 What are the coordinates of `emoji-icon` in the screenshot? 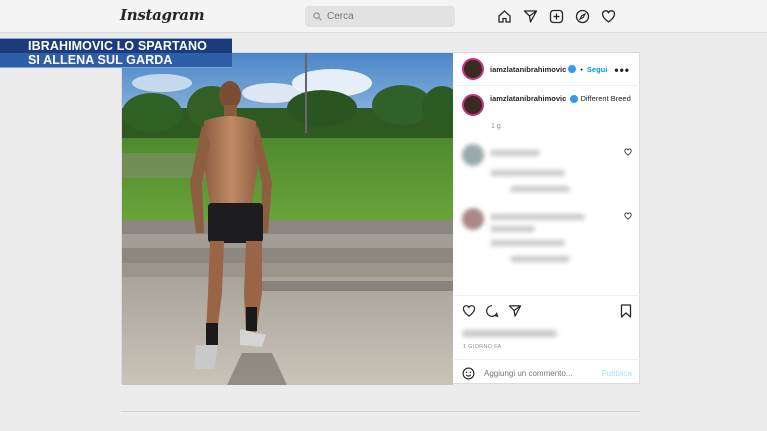 It's located at (468, 373).